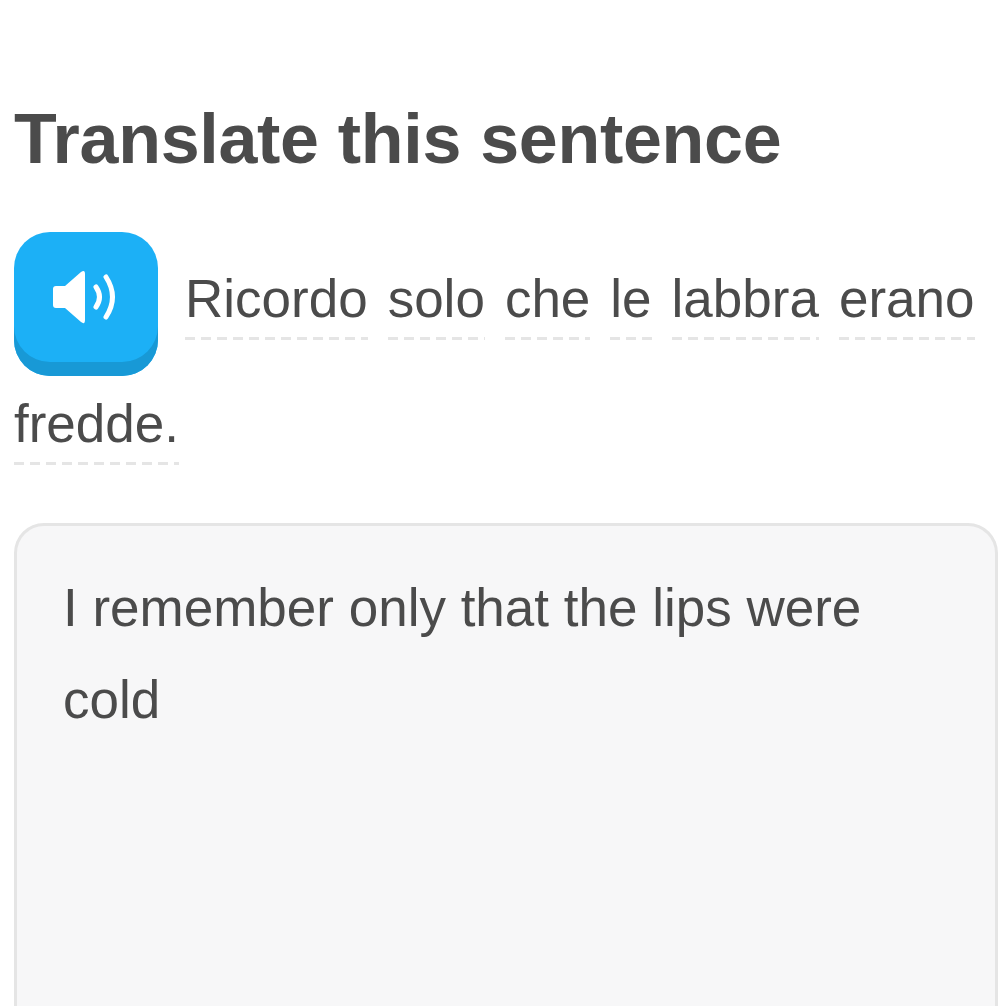 Image resolution: width=1006 pixels, height=1006 pixels. Describe the element at coordinates (86, 303) in the screenshot. I see `speaker-button` at that location.